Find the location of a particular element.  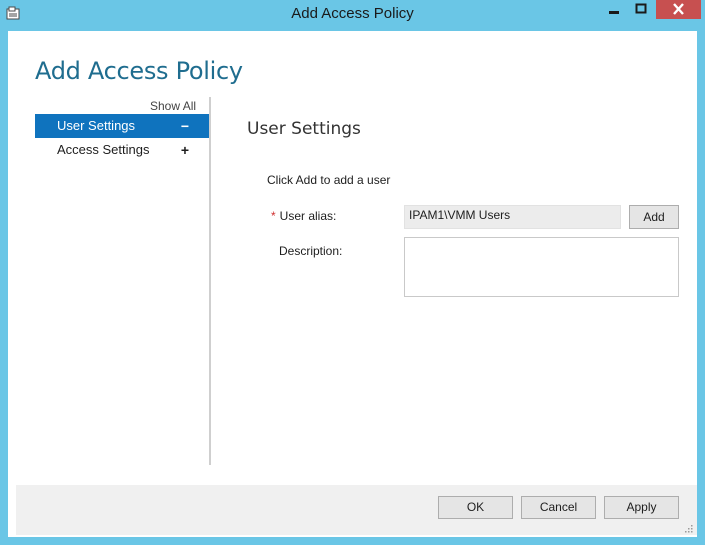

minimize-icon is located at coordinates (614, 12).